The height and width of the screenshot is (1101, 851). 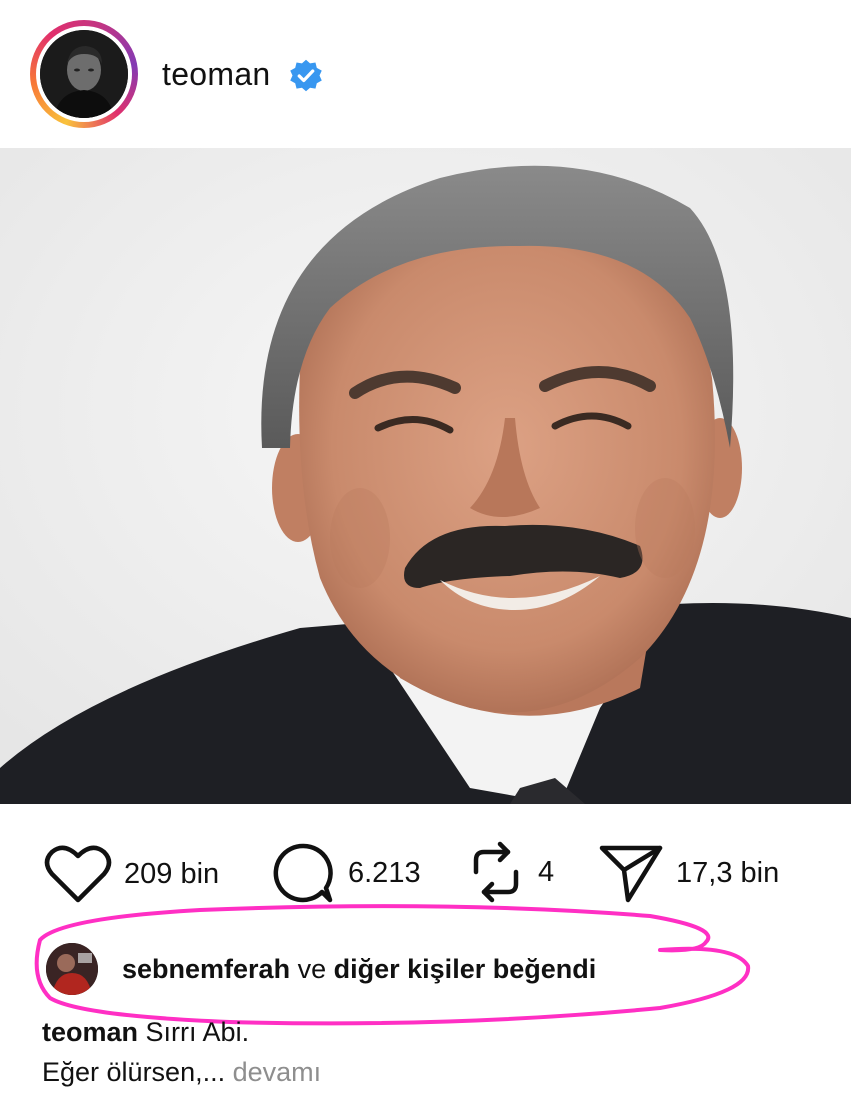 I want to click on caption-line-1: teoman Sırrı Abi., so click(x=181, y=1032).